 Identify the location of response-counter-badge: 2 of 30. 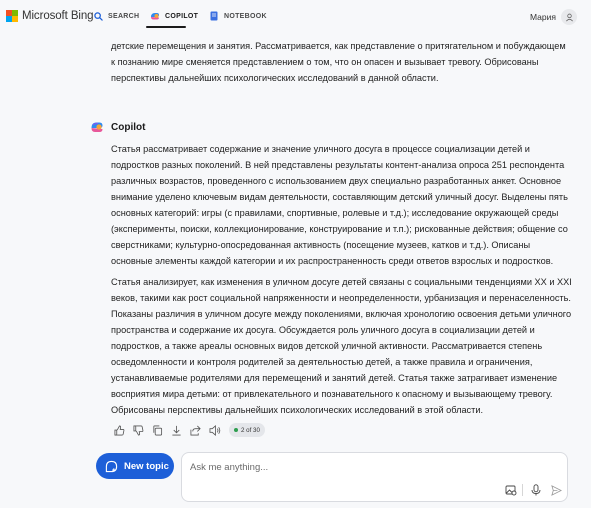
(247, 430).